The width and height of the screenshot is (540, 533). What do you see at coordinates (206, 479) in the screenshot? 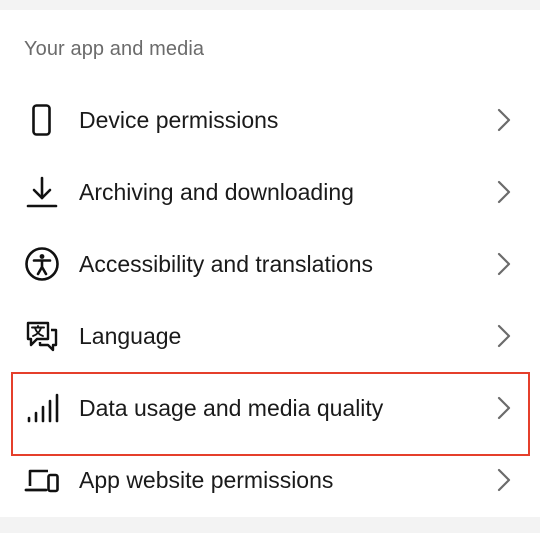
I see `row-label: App website permissions` at bounding box center [206, 479].